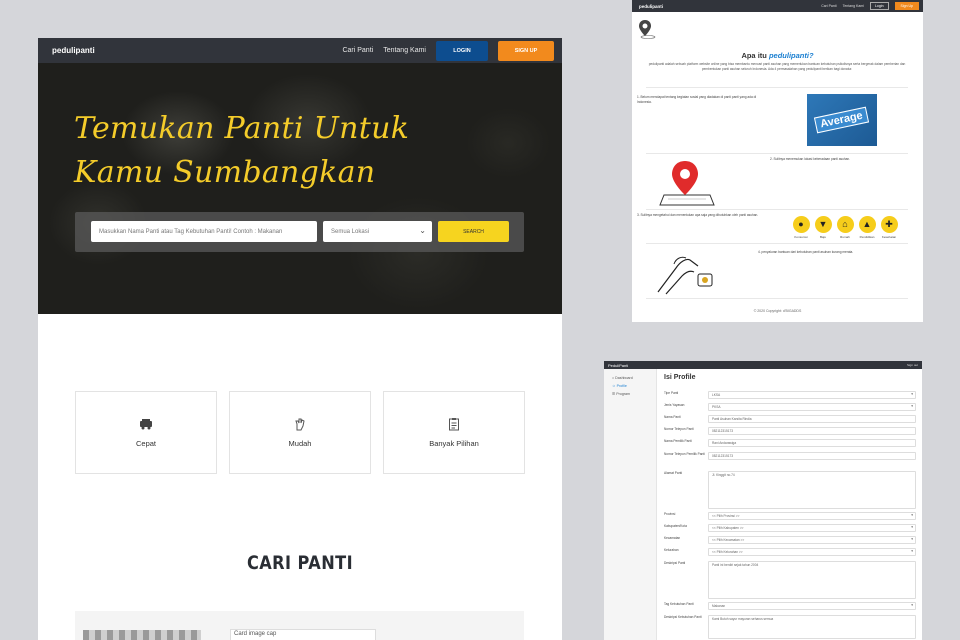  I want to click on admin-sidebar: ⌂ Dashboard ☺ Profile ☰ Program, so click(630, 504).